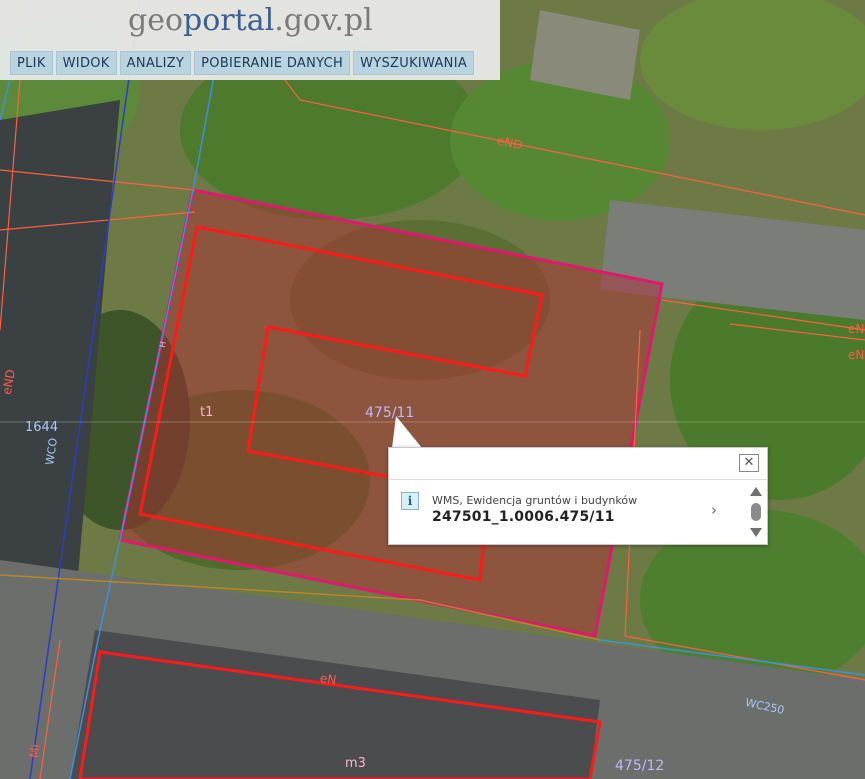 This screenshot has height=779, width=865. Describe the element at coordinates (414, 63) in the screenshot. I see `menu-item-wyszukiwania: WYSZUKIWANIA` at that location.